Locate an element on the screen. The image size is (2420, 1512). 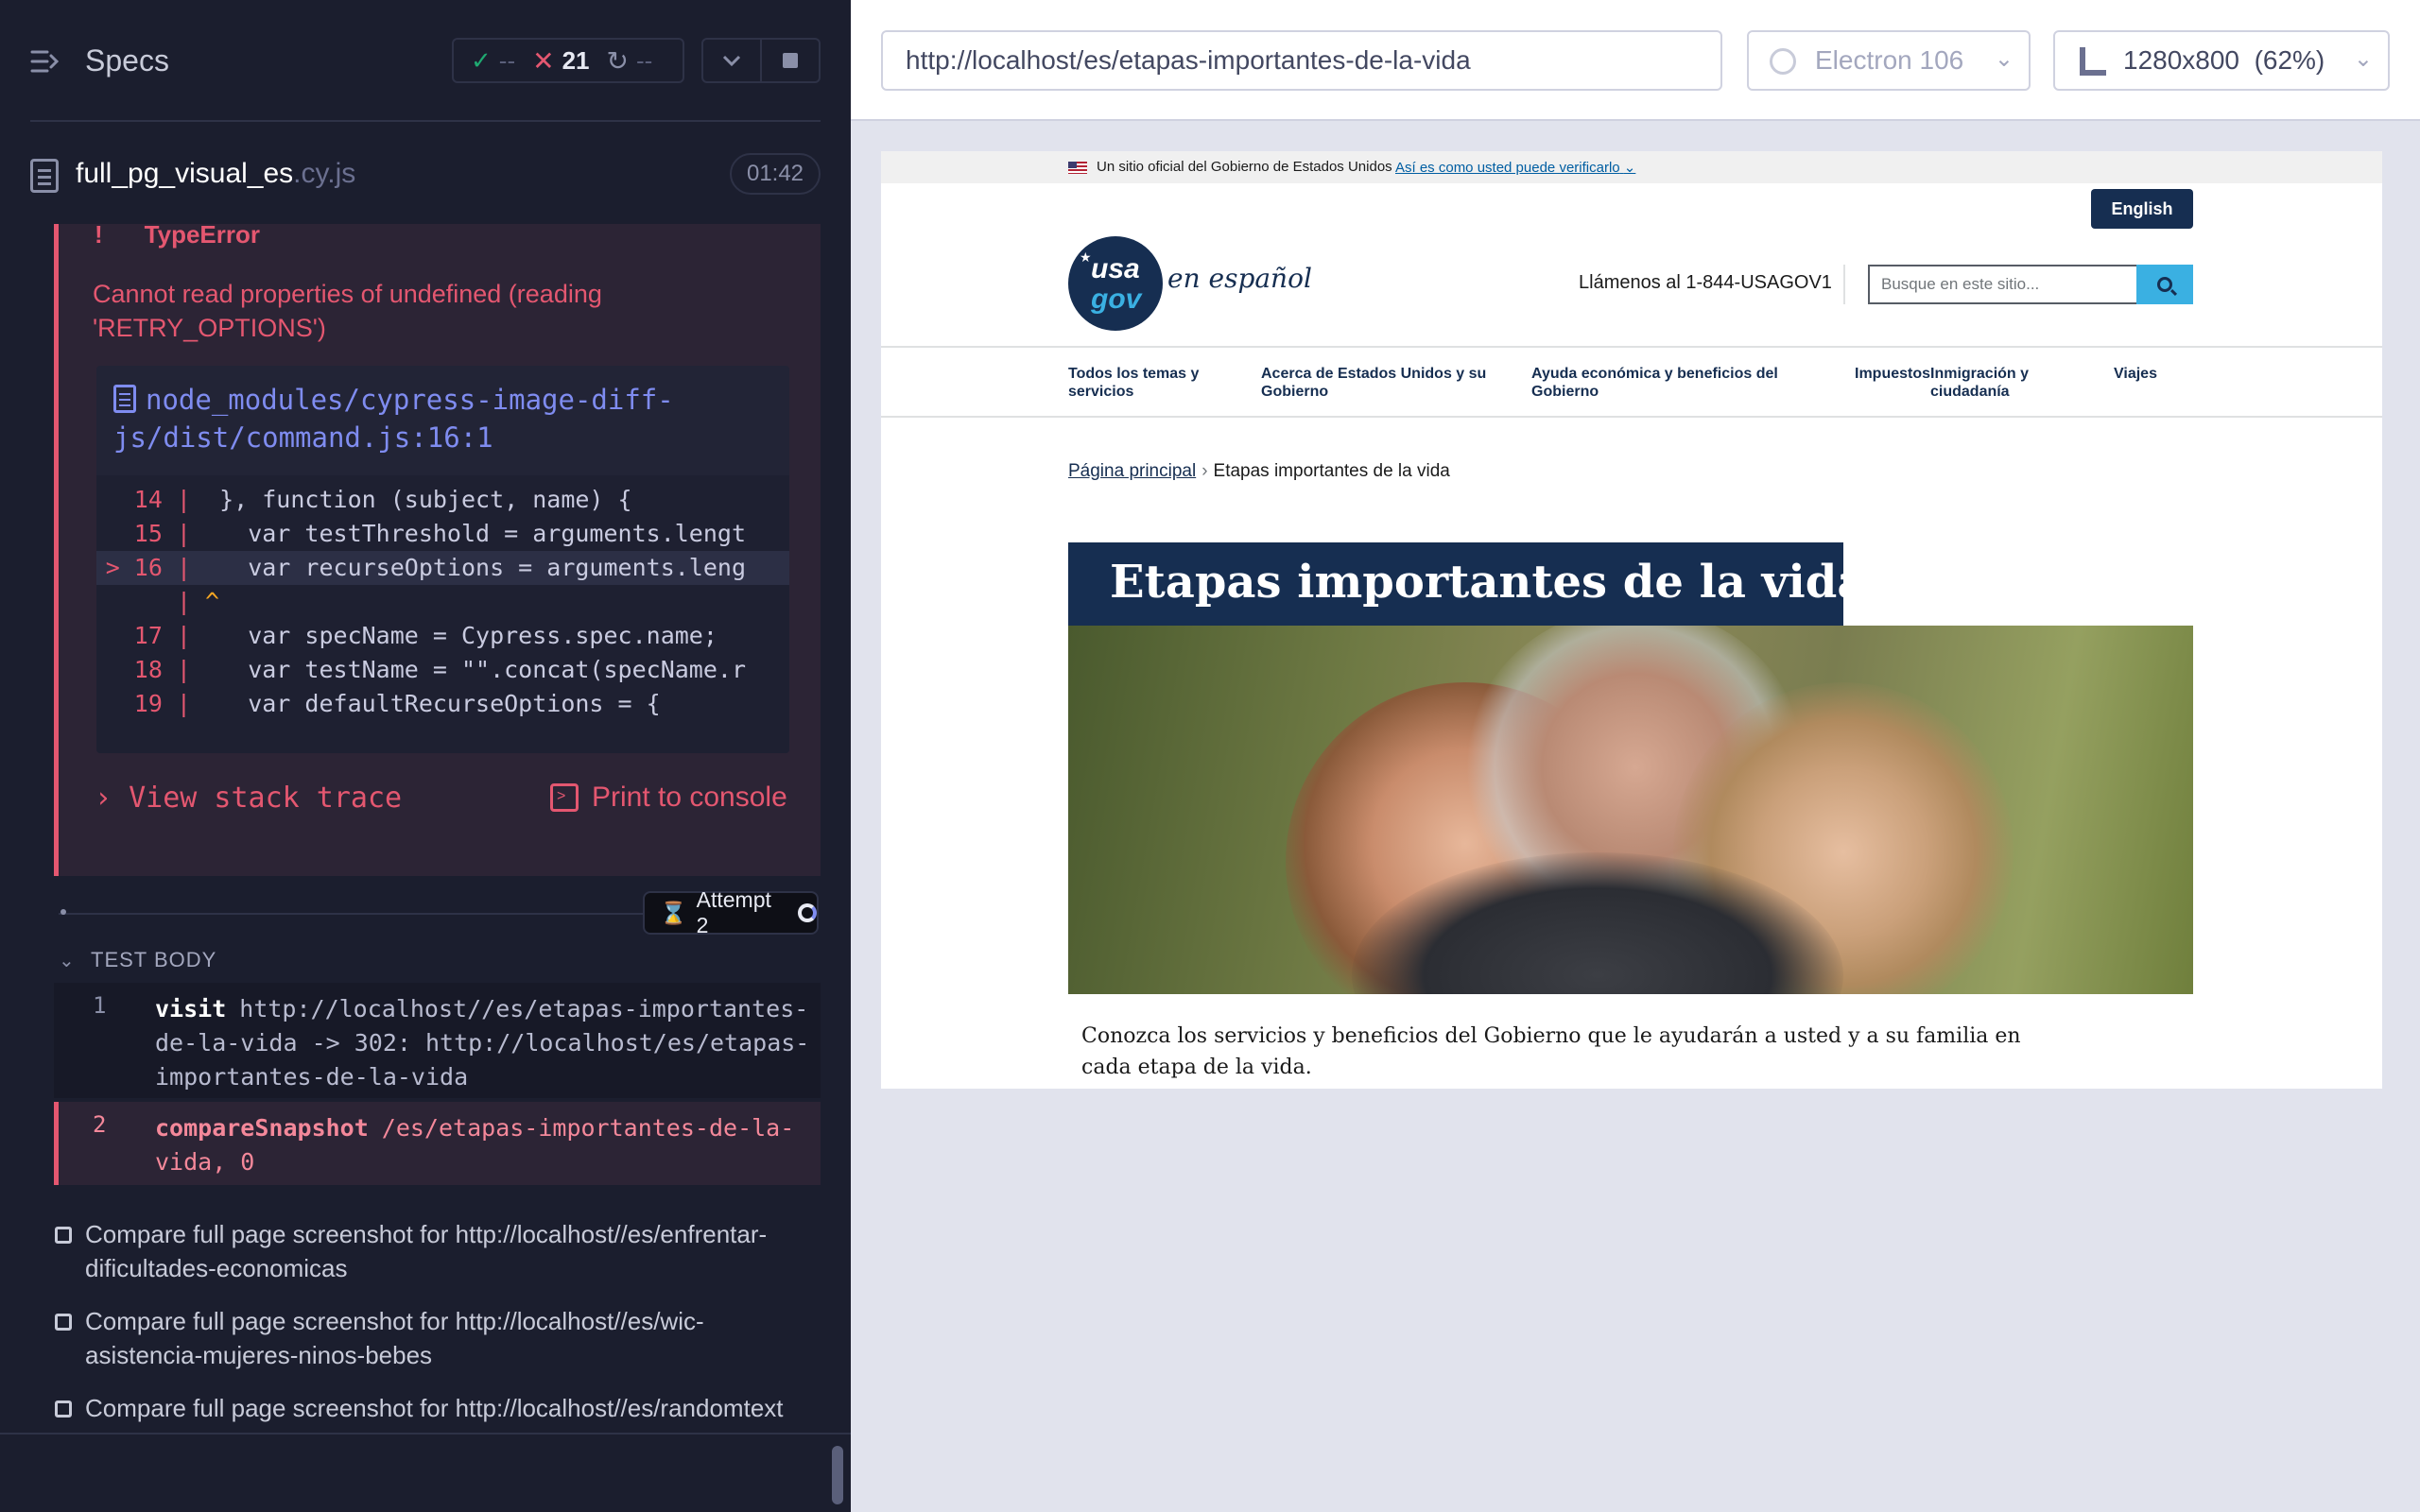
command-name: visit is located at coordinates (191, 1008).